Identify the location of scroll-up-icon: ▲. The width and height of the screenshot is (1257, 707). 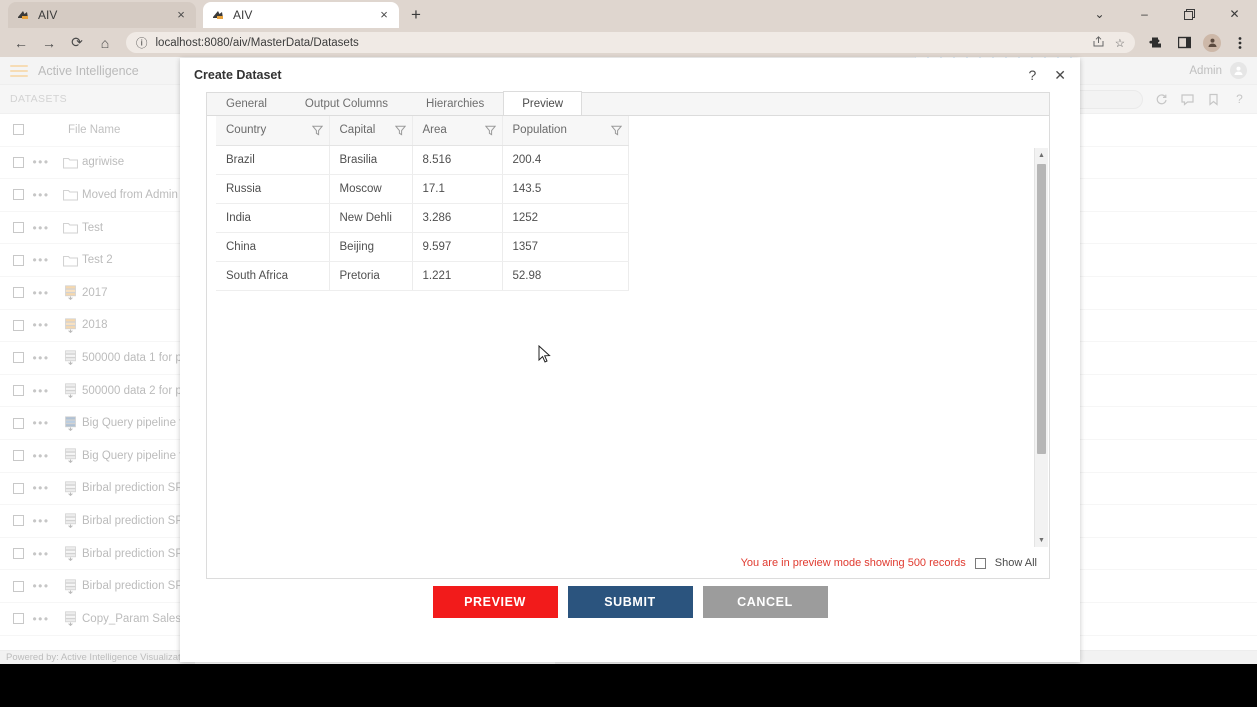
(1041, 155).